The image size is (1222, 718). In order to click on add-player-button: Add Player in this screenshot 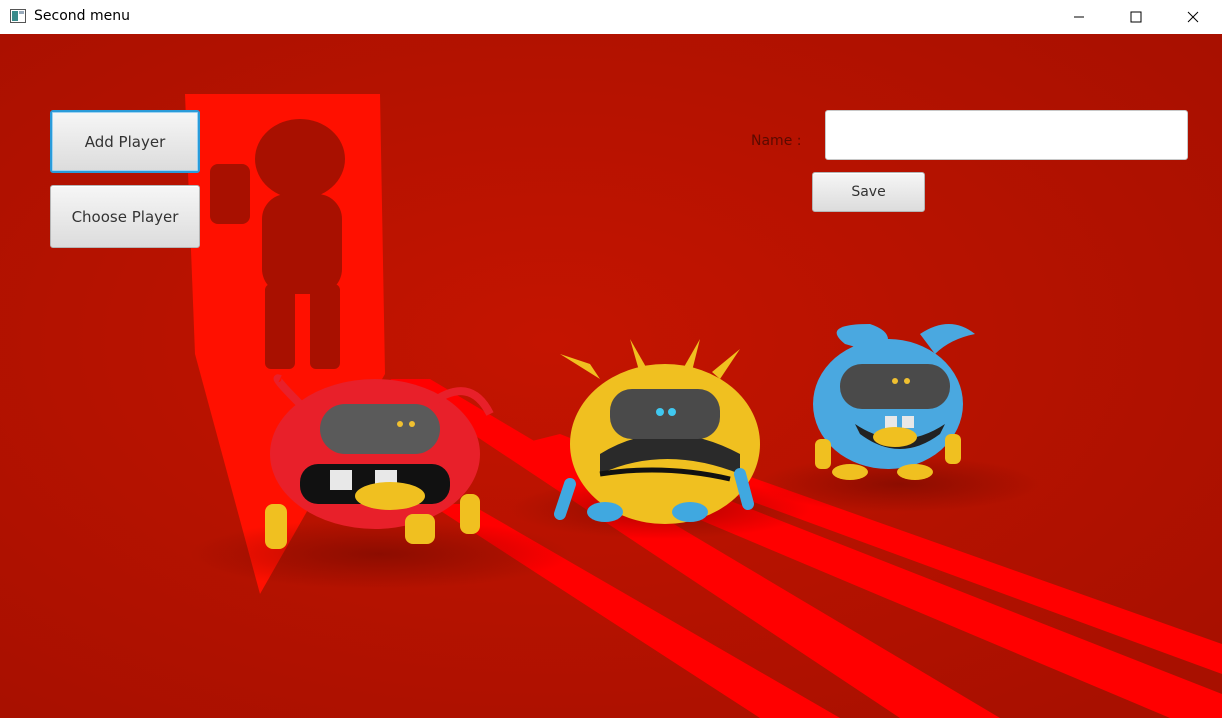, I will do `click(125, 141)`.